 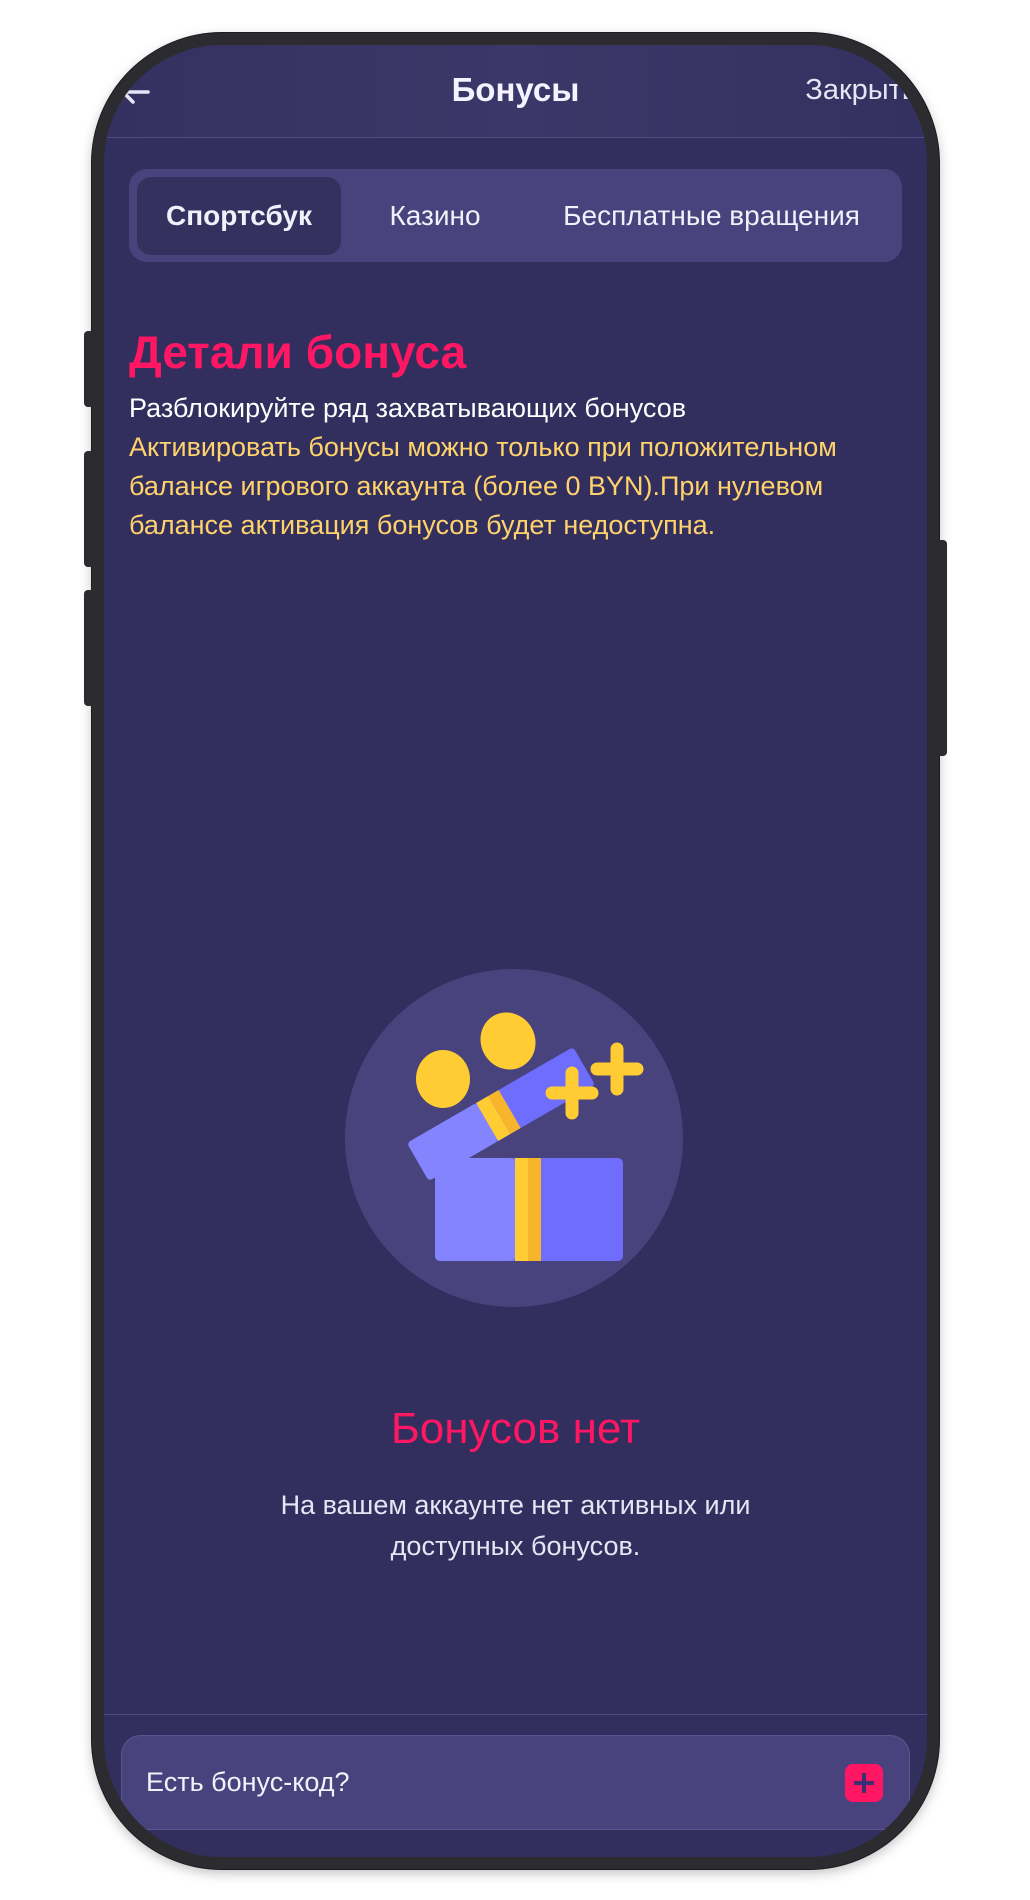 What do you see at coordinates (239, 216) in the screenshot?
I see `tab-sportsbook: Спортсбук` at bounding box center [239, 216].